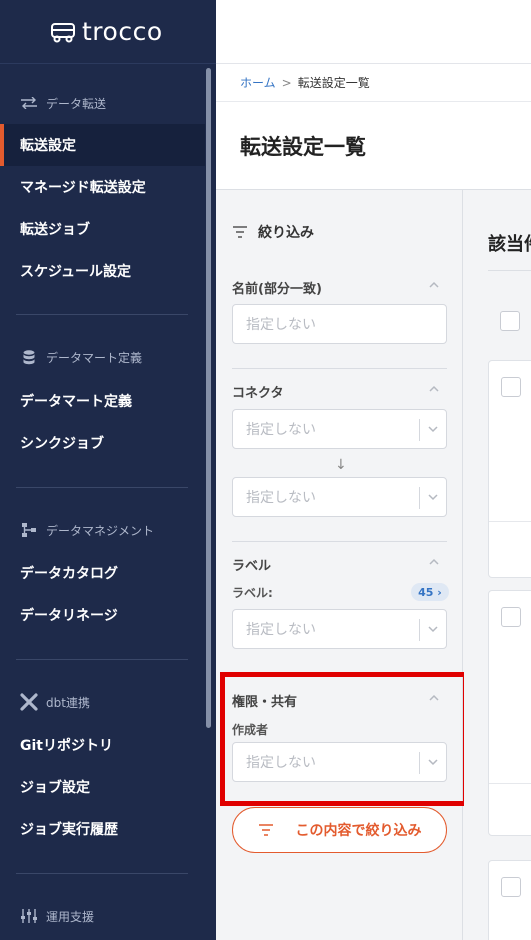 The image size is (531, 940). Describe the element at coordinates (70, 916) in the screenshot. I see `section-title: 運用支援` at that location.